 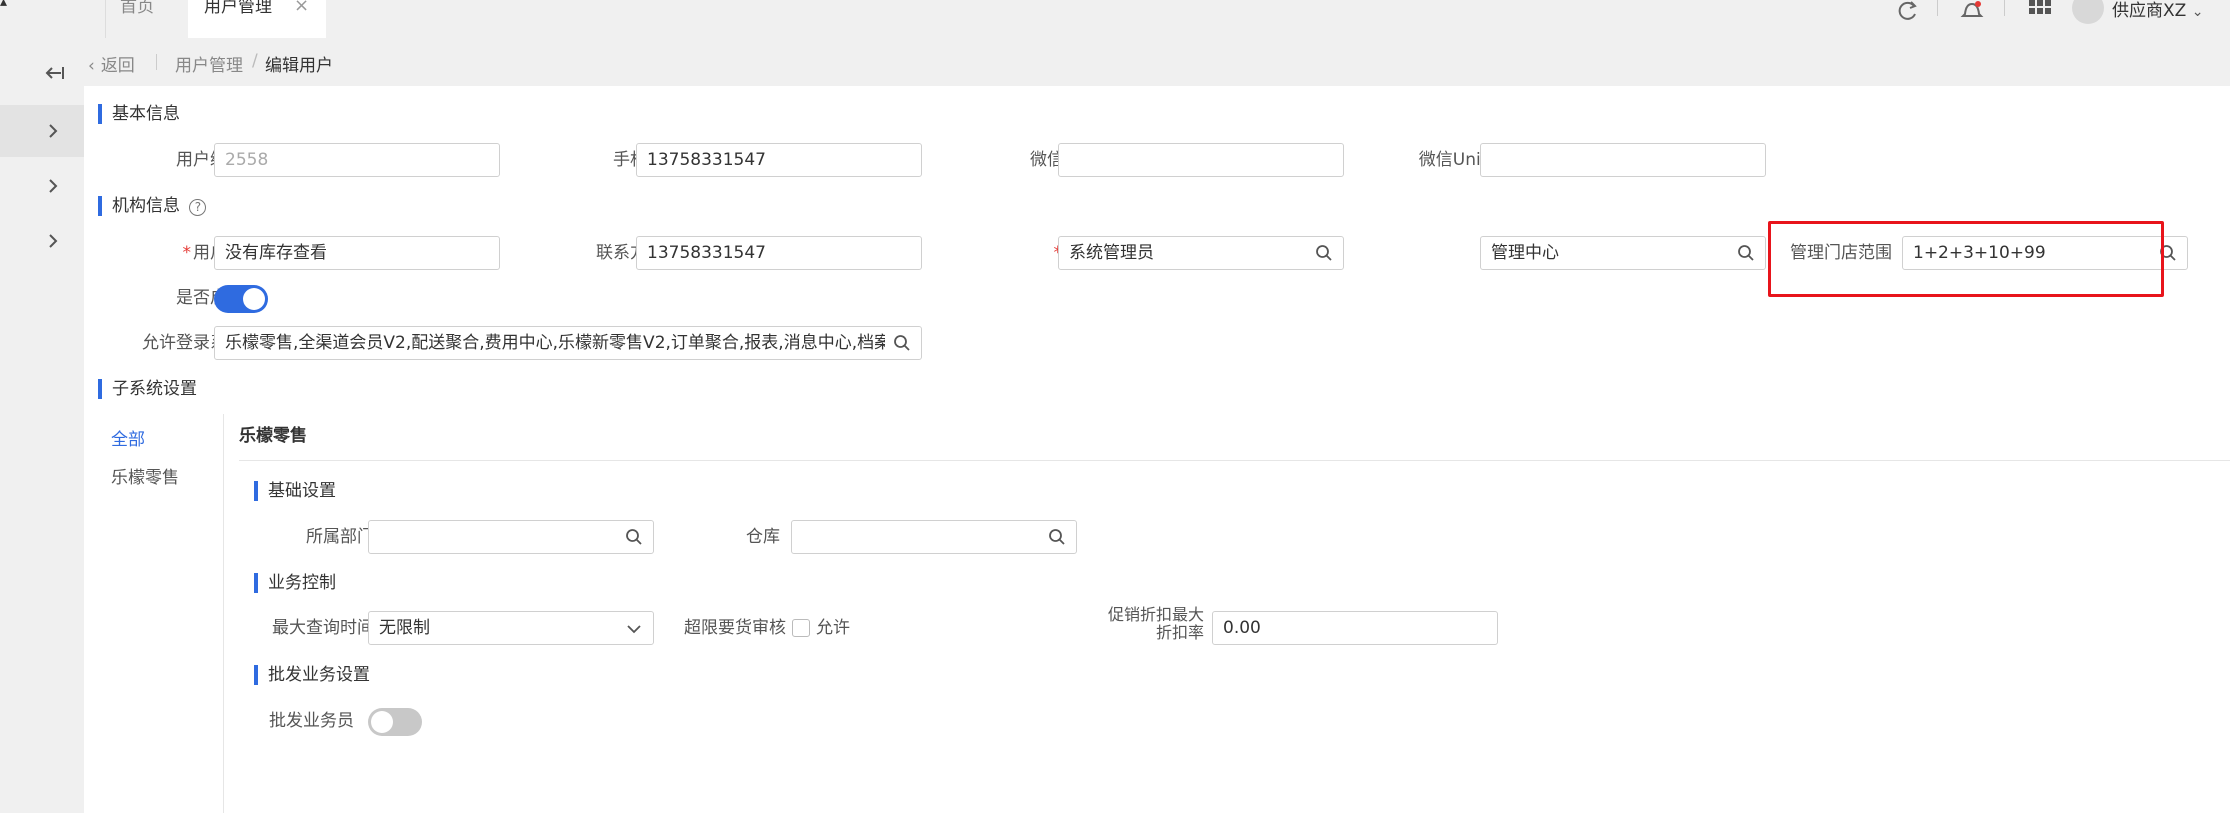 I want to click on store-scope-label: 管理门店范围, so click(x=1841, y=253).